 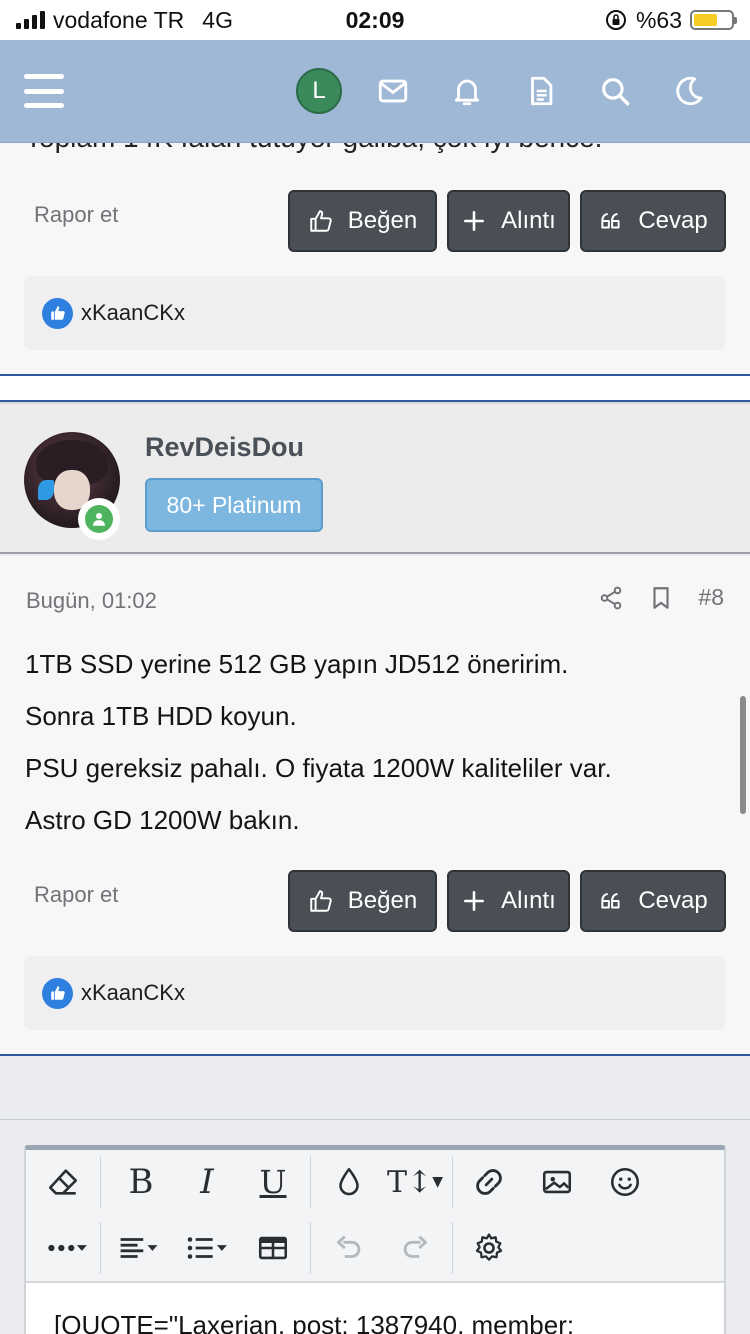 I want to click on table-button, so click(x=273, y=1248).